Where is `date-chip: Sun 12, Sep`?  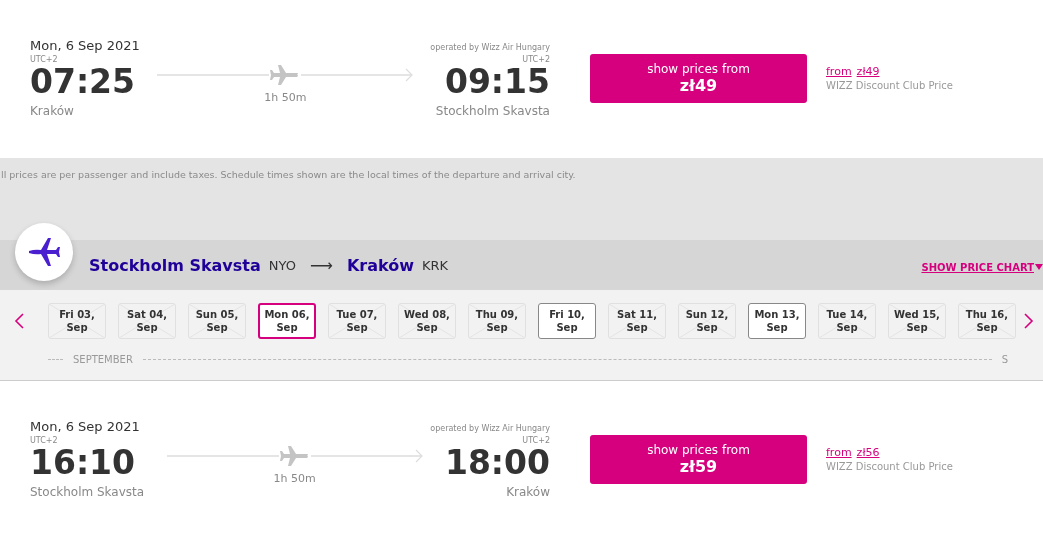
date-chip: Sun 12, Sep is located at coordinates (707, 321).